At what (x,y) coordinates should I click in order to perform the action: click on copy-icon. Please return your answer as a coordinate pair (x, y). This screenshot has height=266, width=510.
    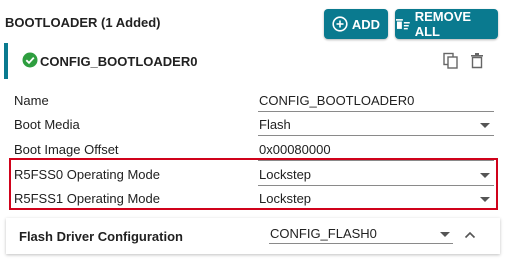
    Looking at the image, I should click on (451, 61).